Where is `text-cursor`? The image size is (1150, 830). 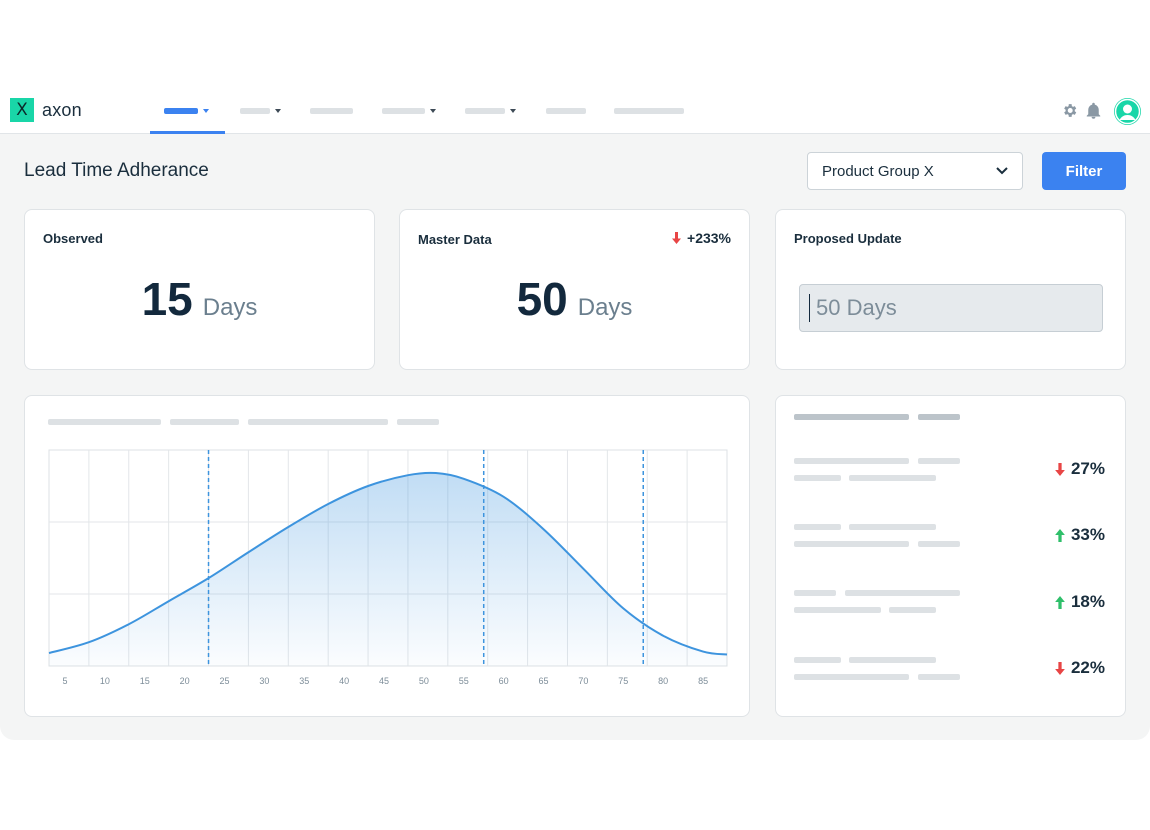
text-cursor is located at coordinates (809, 308).